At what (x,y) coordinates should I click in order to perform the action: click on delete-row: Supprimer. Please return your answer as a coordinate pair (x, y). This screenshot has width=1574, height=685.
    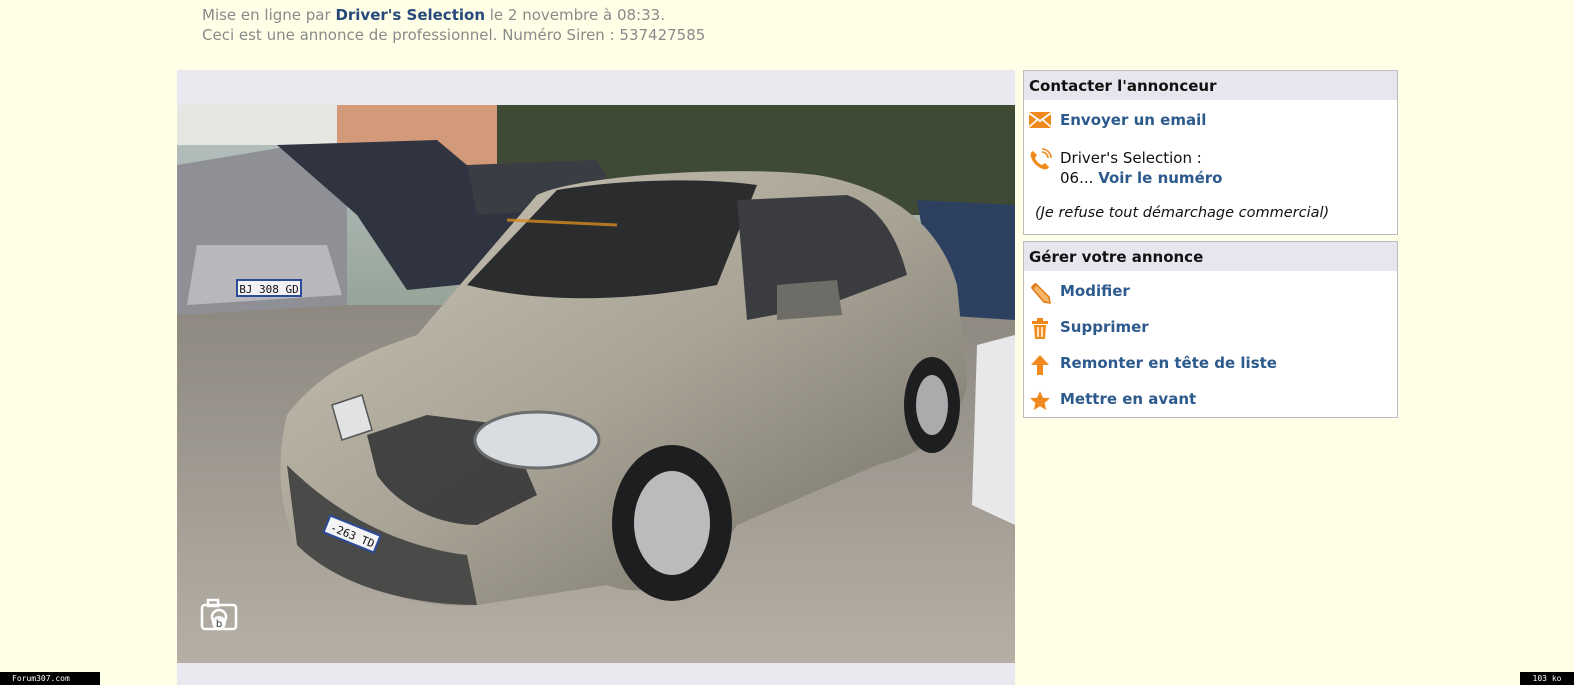
    Looking at the image, I should click on (1086, 329).